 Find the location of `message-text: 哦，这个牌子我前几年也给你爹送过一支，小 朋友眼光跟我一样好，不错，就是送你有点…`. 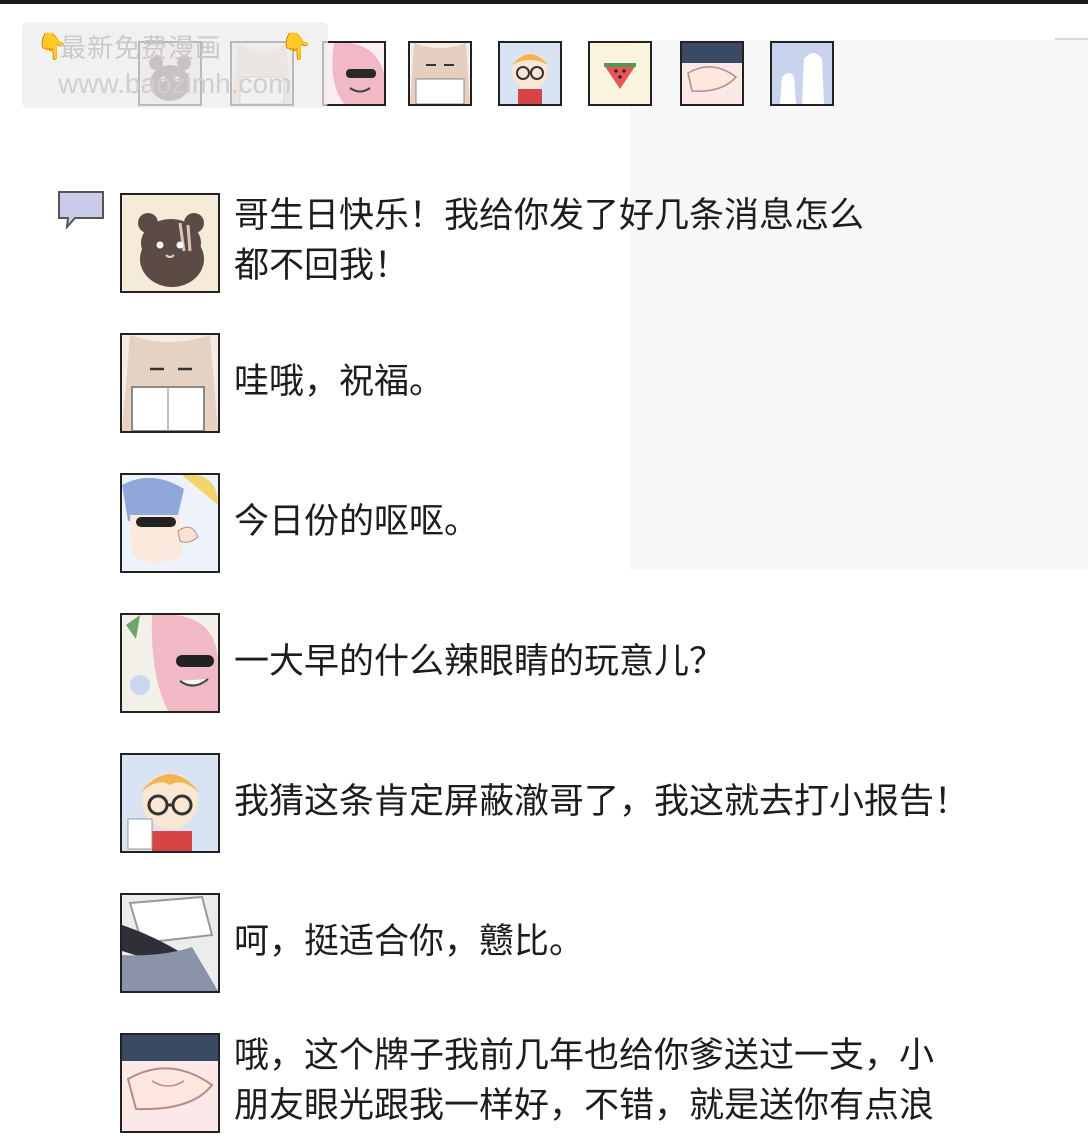

message-text: 哦，这个牌子我前几年也给你爹送过一支，小 朋友眼光跟我一样好，不错，就是送你有点… is located at coordinates (659, 1081).